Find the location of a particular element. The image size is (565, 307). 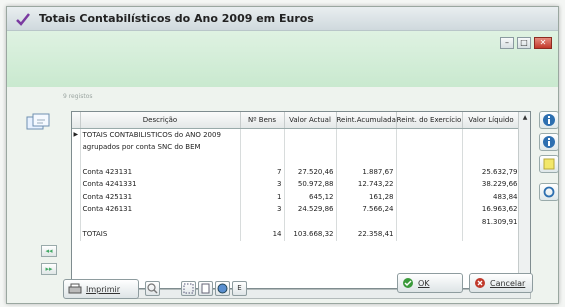

note-button is located at coordinates (549, 164).